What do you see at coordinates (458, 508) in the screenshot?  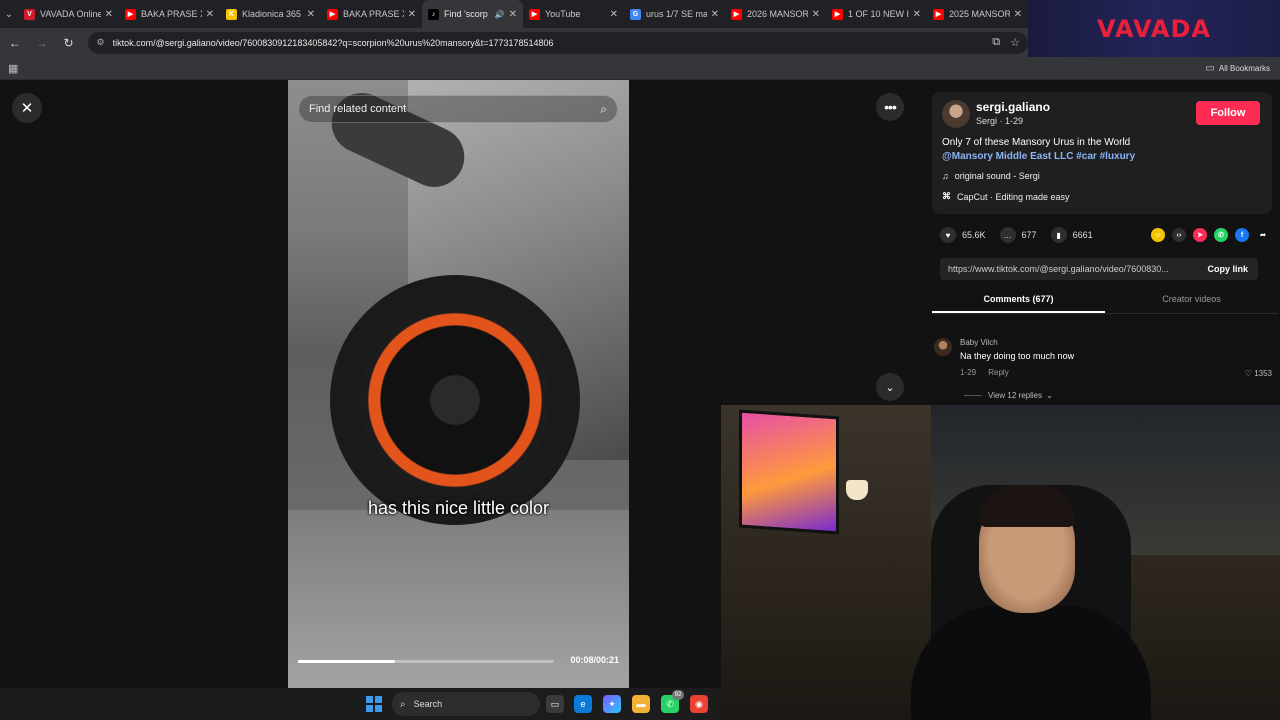 I see `video-caption: has this nice little color` at bounding box center [458, 508].